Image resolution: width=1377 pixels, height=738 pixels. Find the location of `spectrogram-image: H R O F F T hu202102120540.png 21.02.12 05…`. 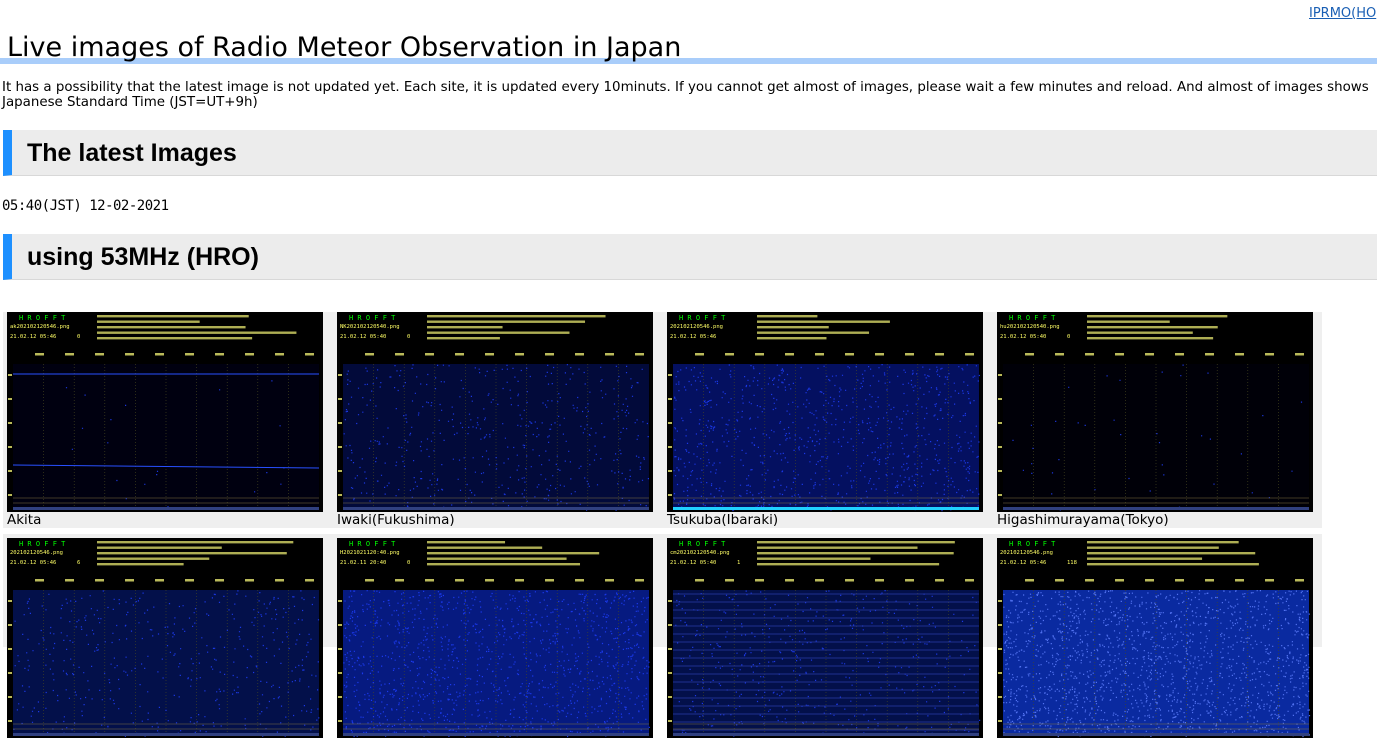

spectrogram-image: H R O F F T hu202102120540.png 21.02.12 05… is located at coordinates (1155, 412).